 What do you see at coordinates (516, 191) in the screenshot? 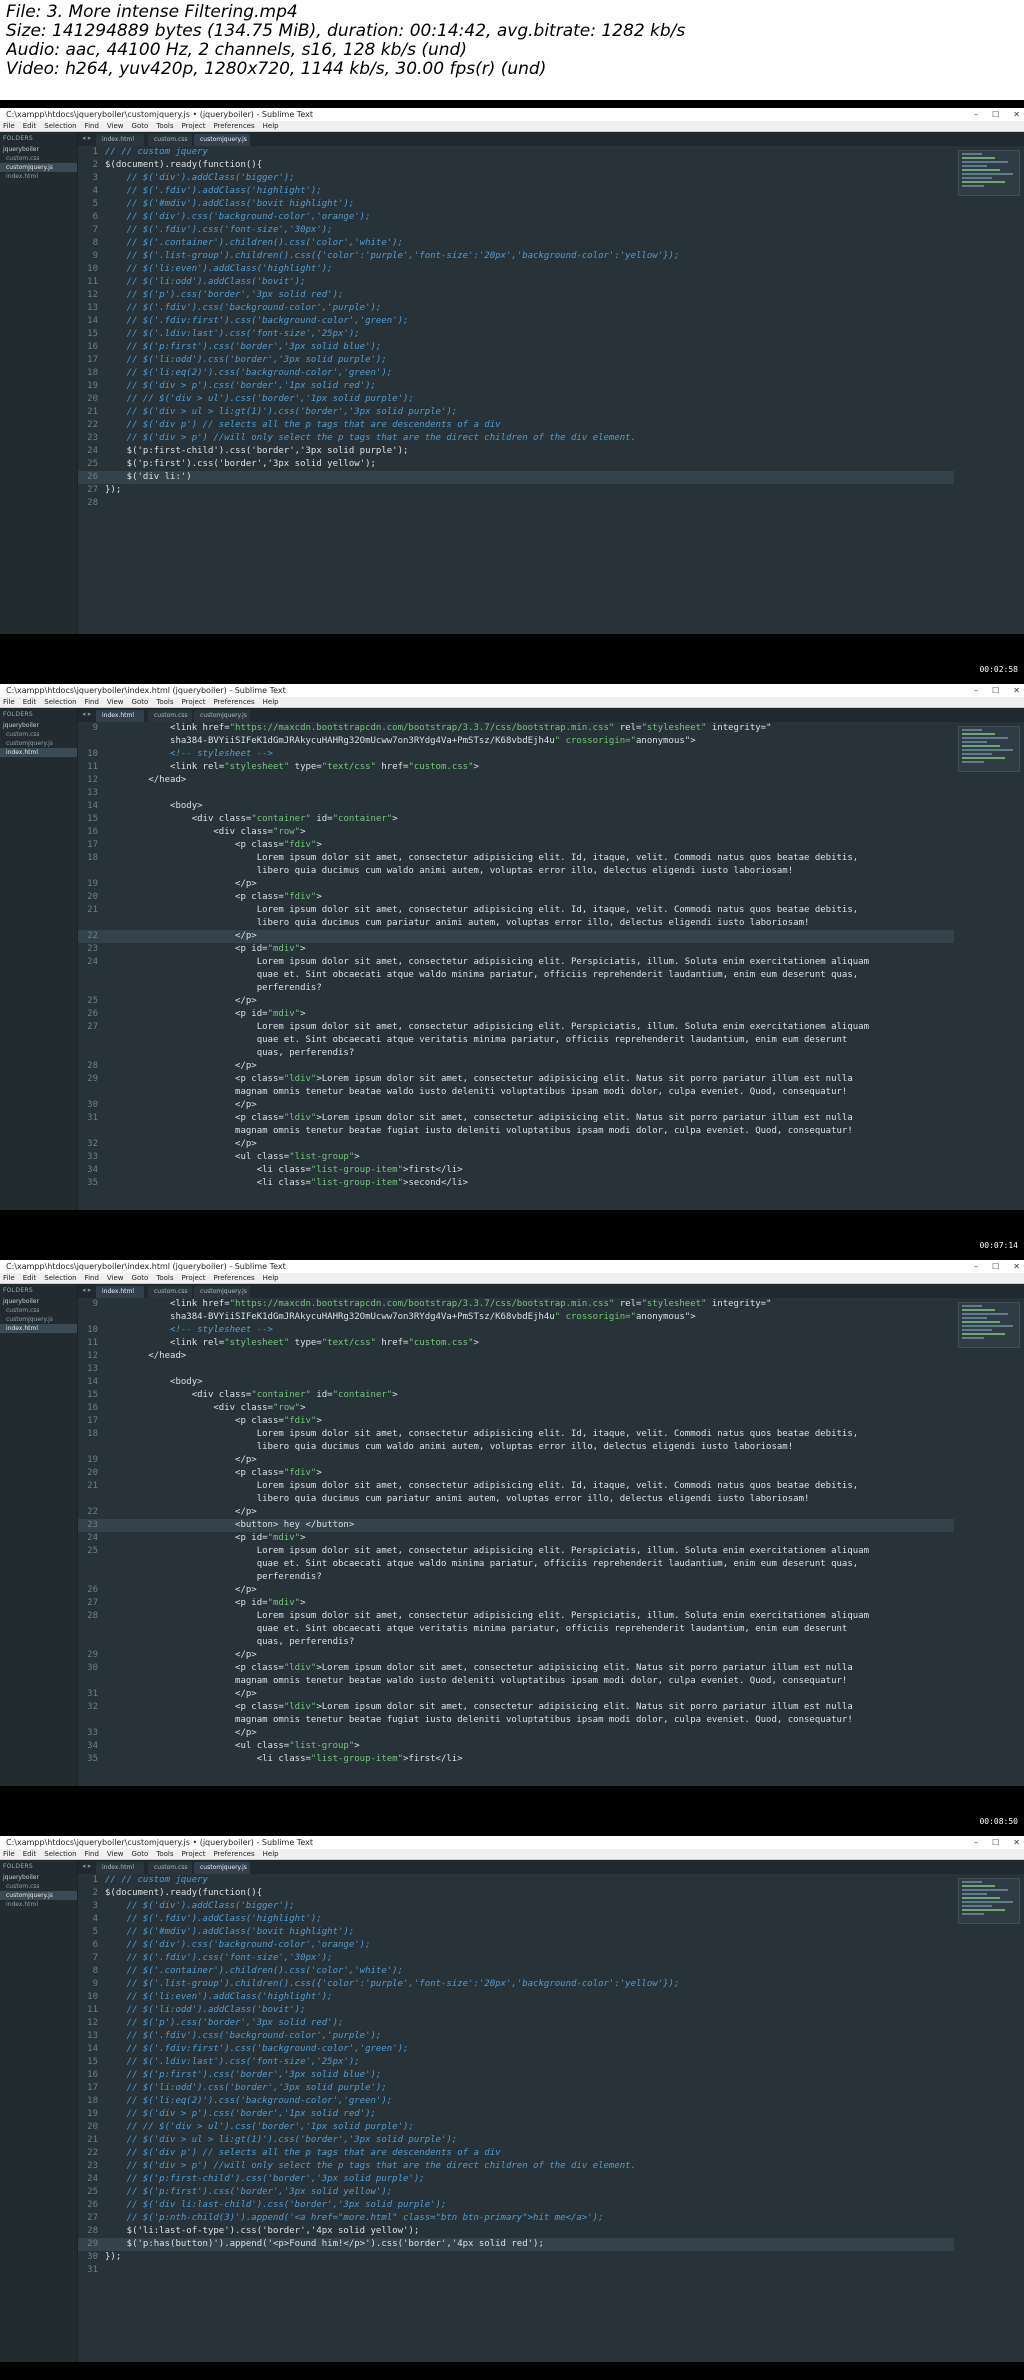
I see `code-line: 4 // $('.fdiv').addClass('highlight');` at bounding box center [516, 191].